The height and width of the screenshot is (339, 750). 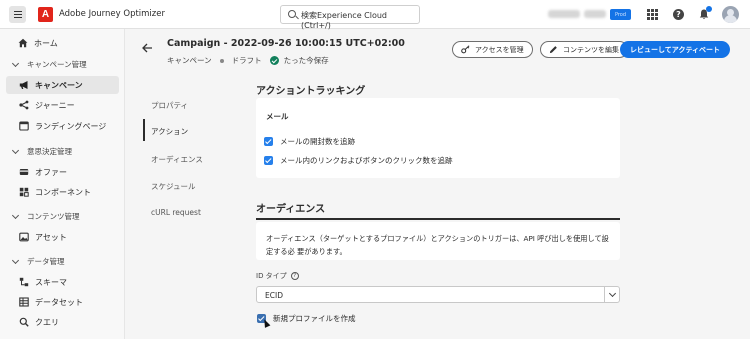 What do you see at coordinates (59, 302) in the screenshot?
I see `sidebar-item-label: データセット` at bounding box center [59, 302].